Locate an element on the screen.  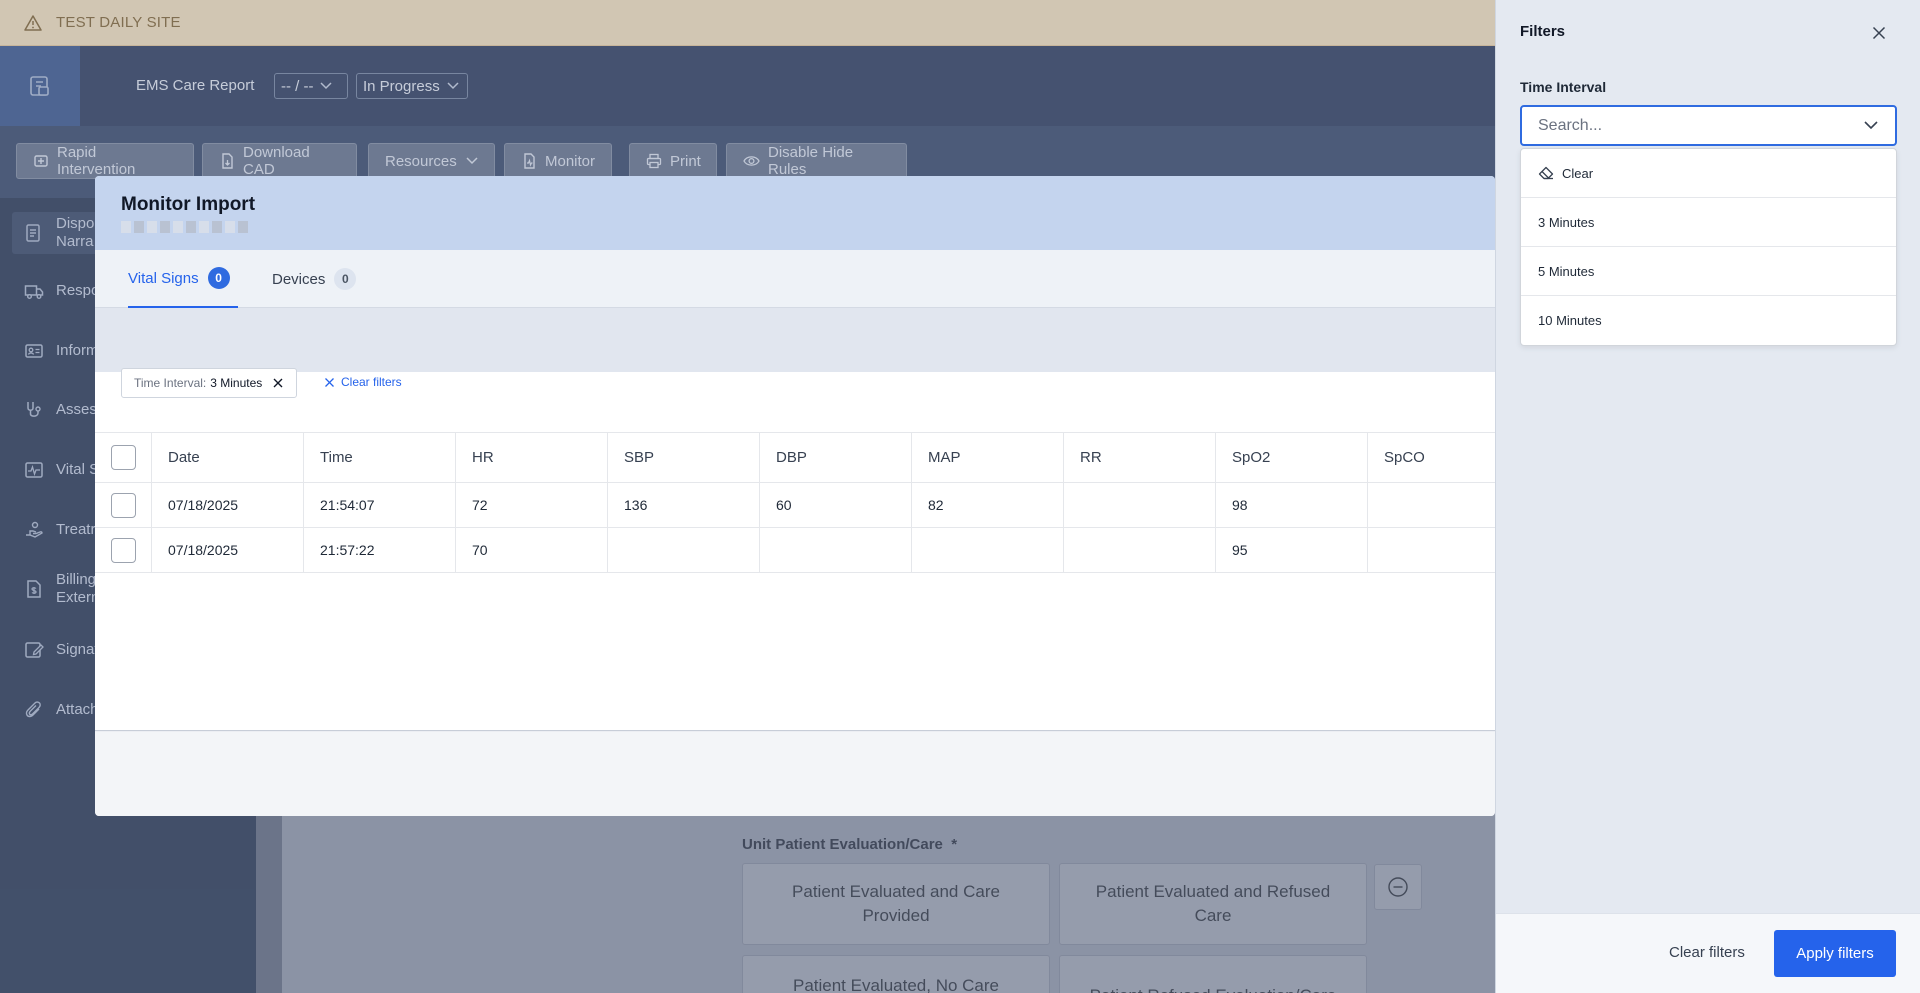
sidebar-item-attachments: Attach is located at coordinates (61, 710).